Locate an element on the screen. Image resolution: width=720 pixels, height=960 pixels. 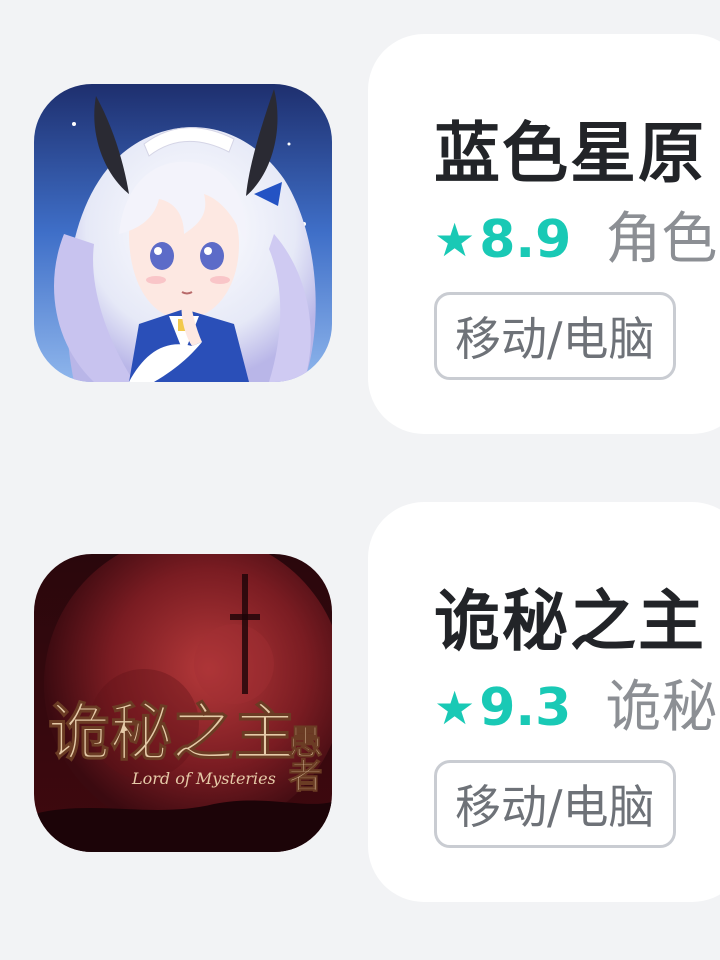
game-title: 诡秘之主 is located at coordinates (570, 616).